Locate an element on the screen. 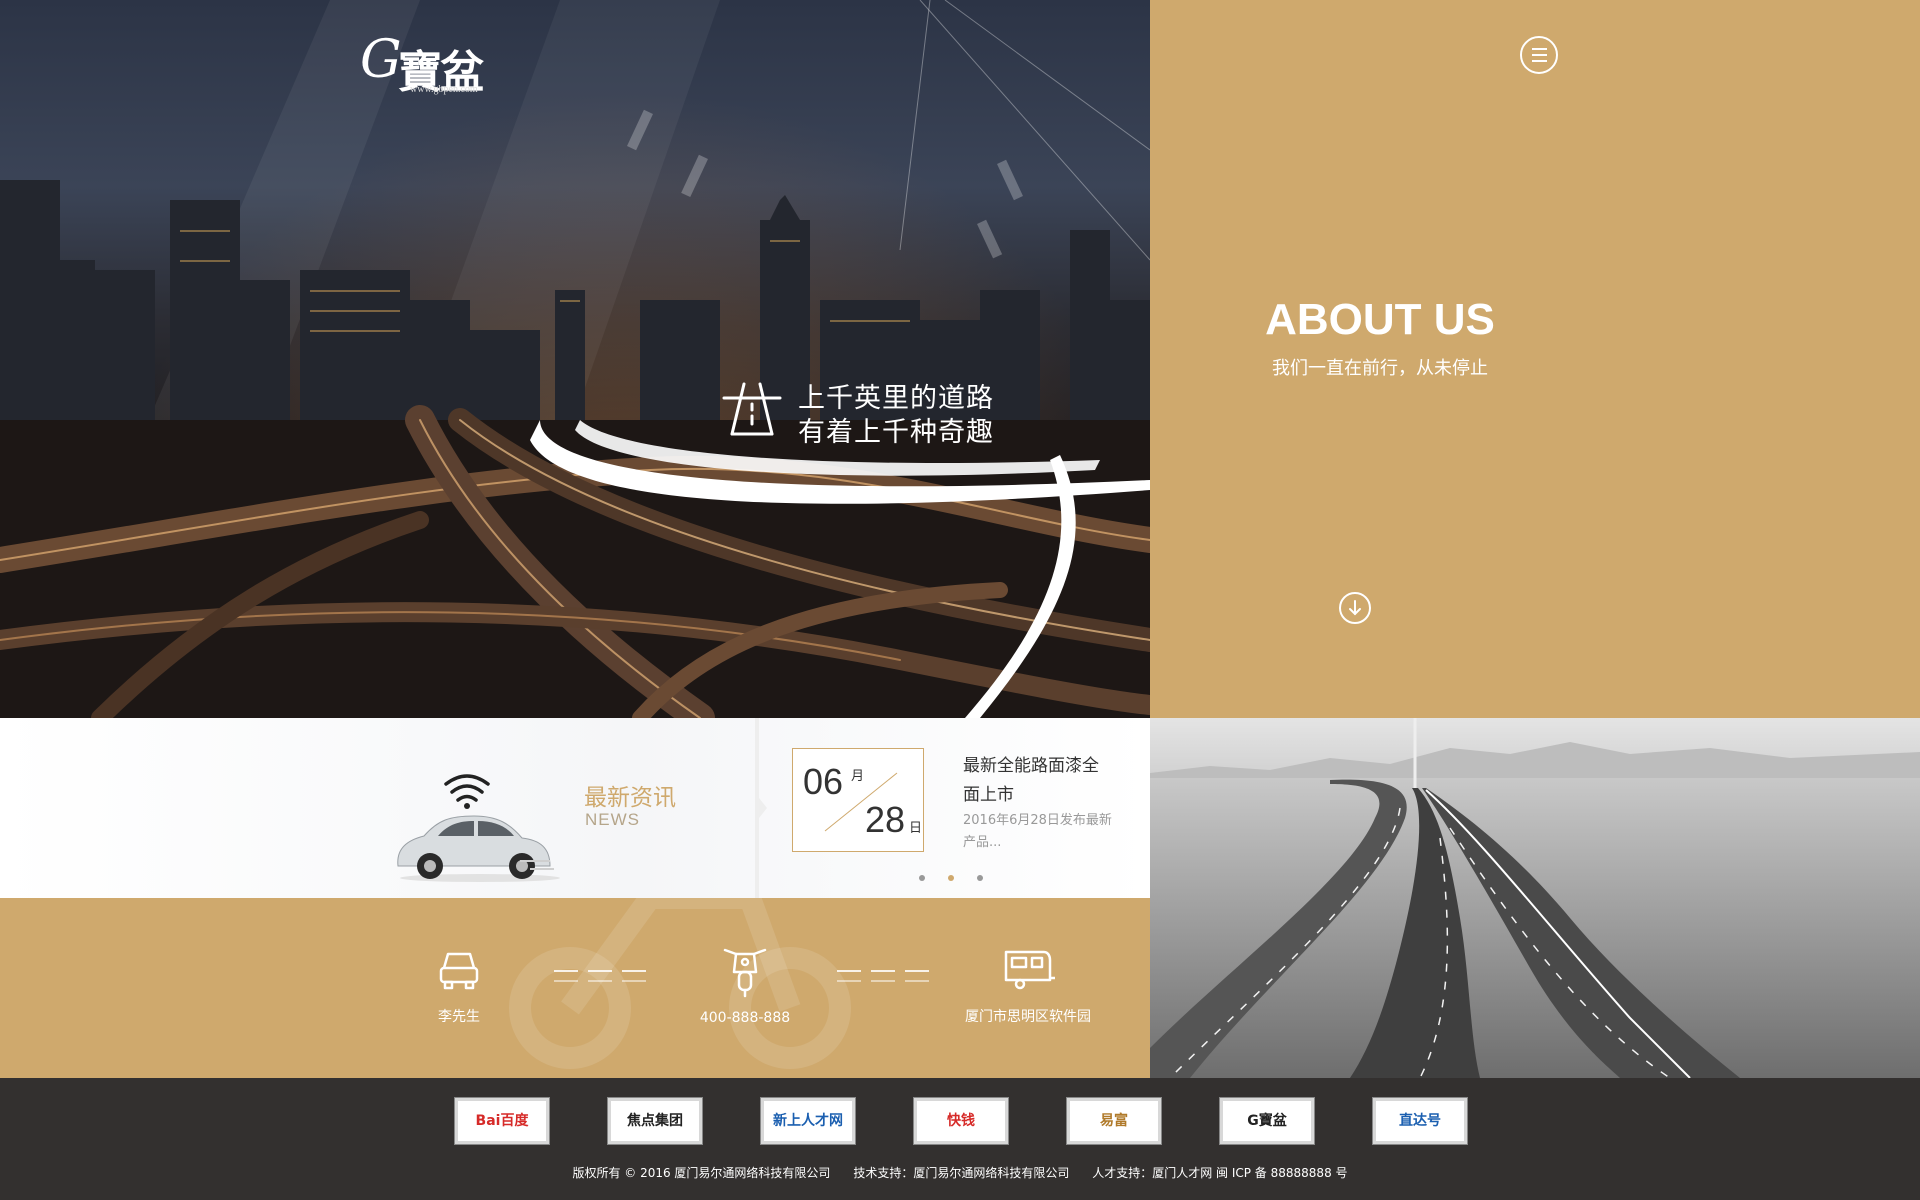 The height and width of the screenshot is (1200, 1920). bridge-photo is located at coordinates (1535, 898).